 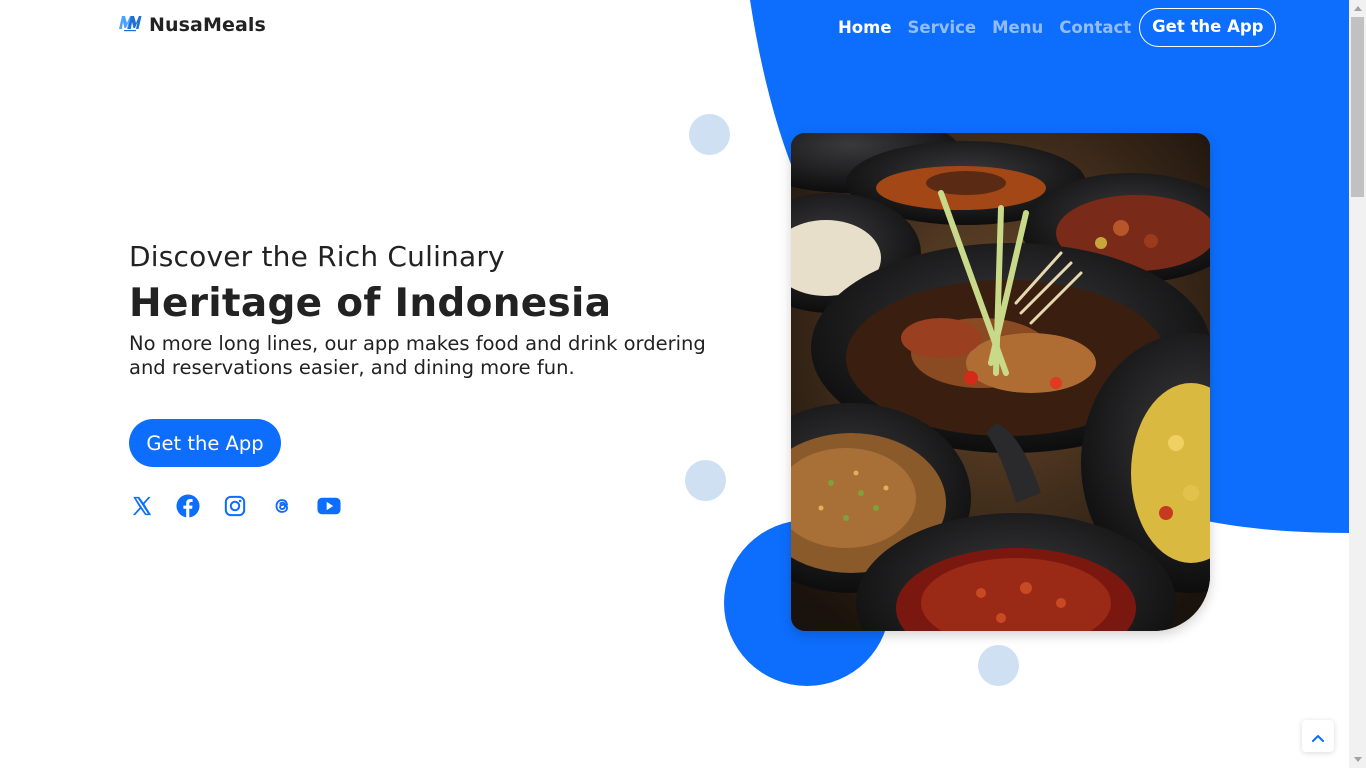 I want to click on scrollbar-thumb, so click(x=1357, y=107).